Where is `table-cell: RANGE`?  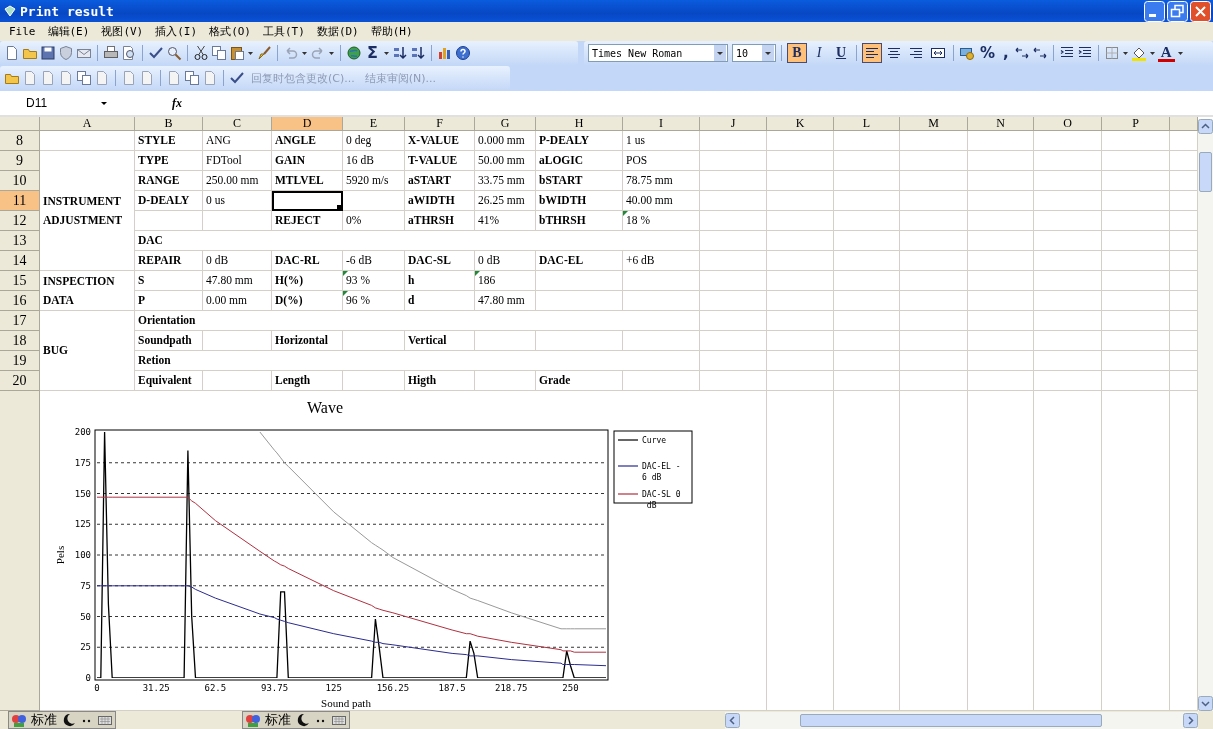
table-cell: RANGE is located at coordinates (169, 181).